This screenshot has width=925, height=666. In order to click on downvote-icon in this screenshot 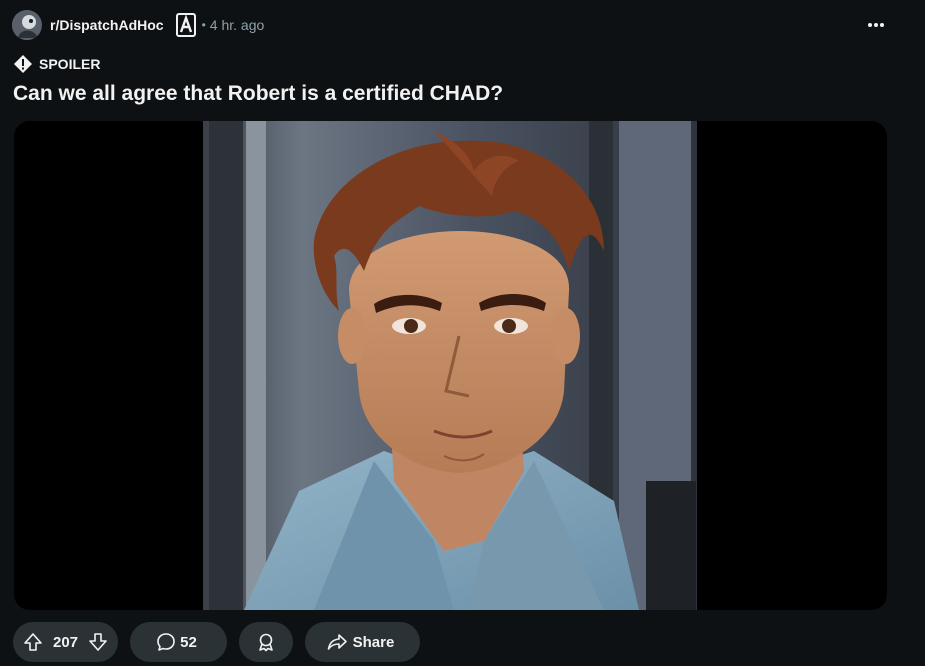, I will do `click(98, 642)`.